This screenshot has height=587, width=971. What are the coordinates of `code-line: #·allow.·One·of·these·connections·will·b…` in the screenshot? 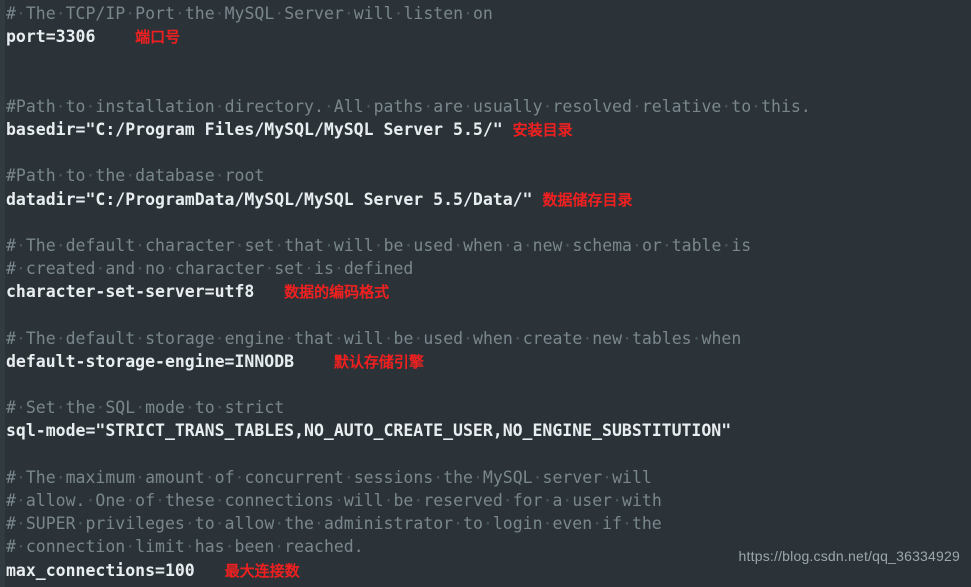 It's located at (488, 500).